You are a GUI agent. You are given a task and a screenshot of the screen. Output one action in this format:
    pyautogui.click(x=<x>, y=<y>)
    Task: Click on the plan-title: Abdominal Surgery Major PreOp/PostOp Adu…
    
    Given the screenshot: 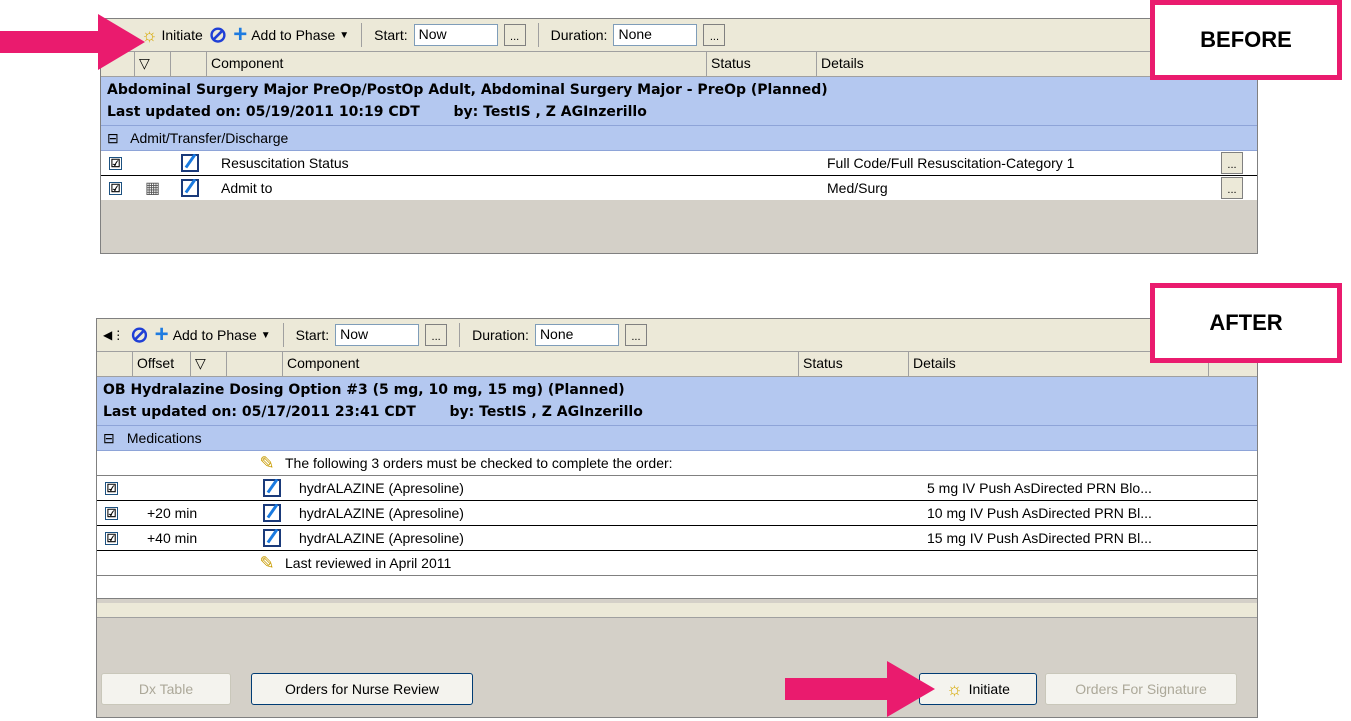 What is the action you would take?
    pyautogui.click(x=467, y=90)
    